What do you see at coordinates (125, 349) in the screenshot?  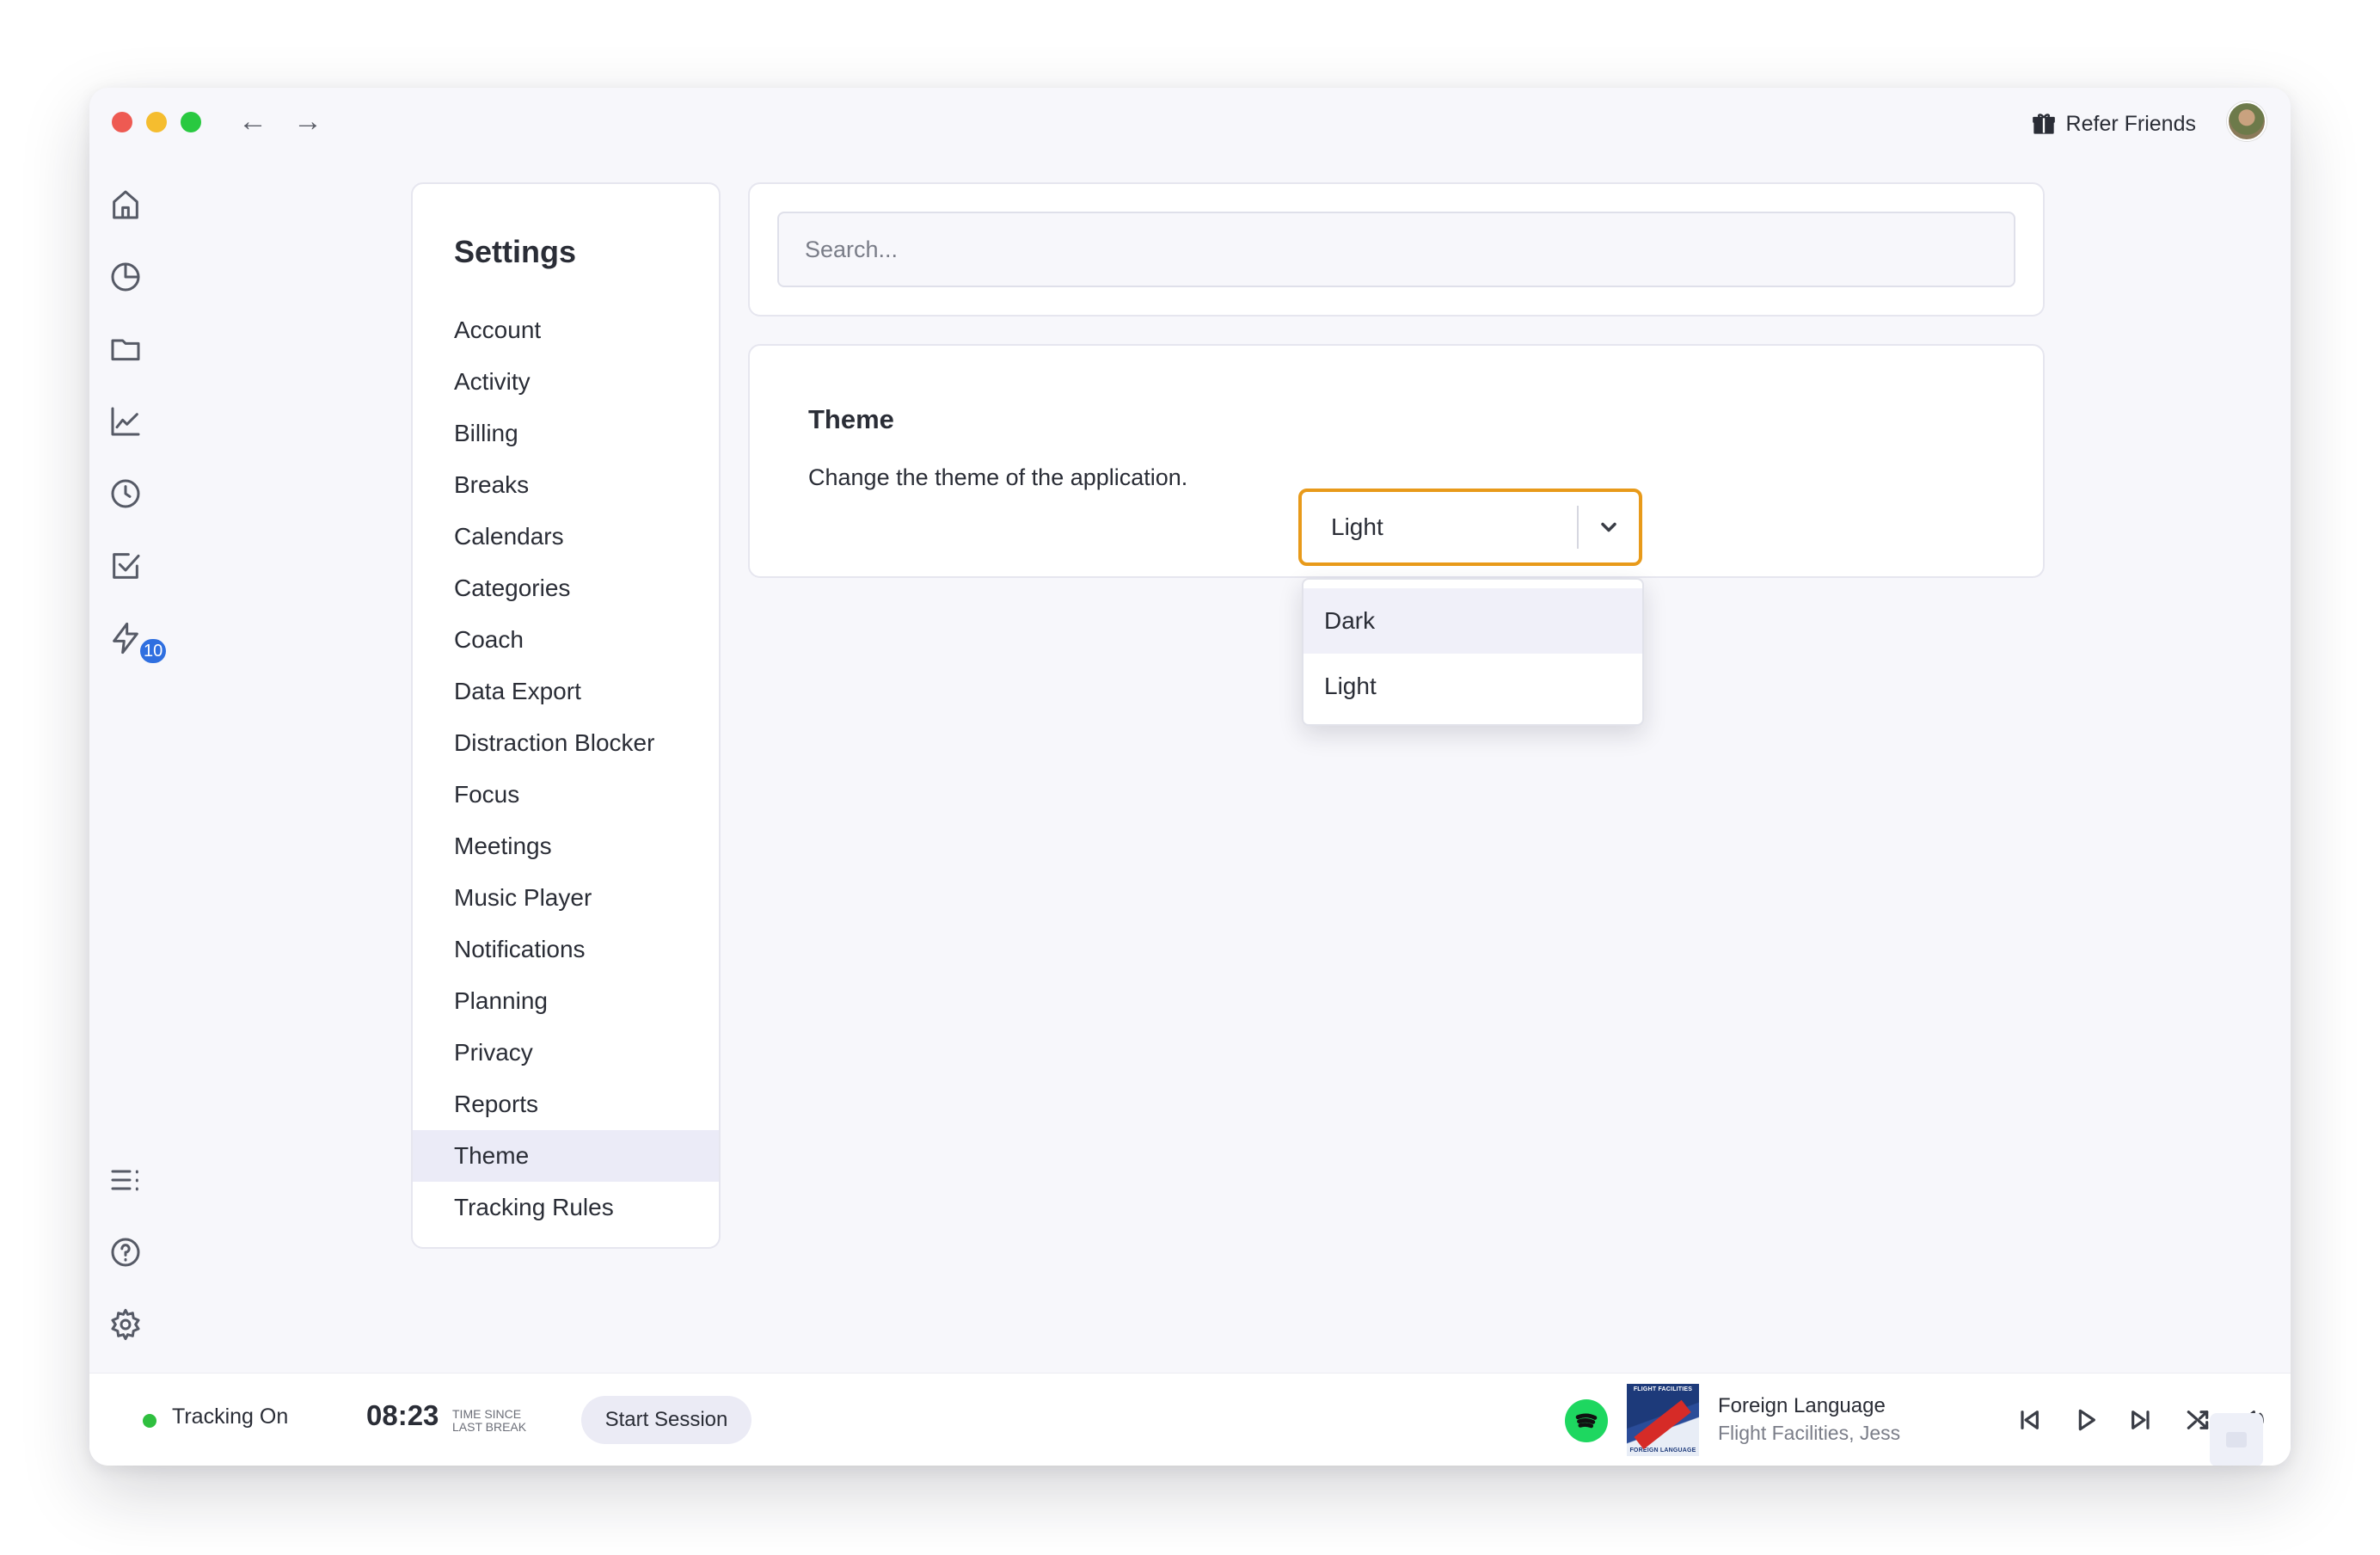 I see `folder-icon` at bounding box center [125, 349].